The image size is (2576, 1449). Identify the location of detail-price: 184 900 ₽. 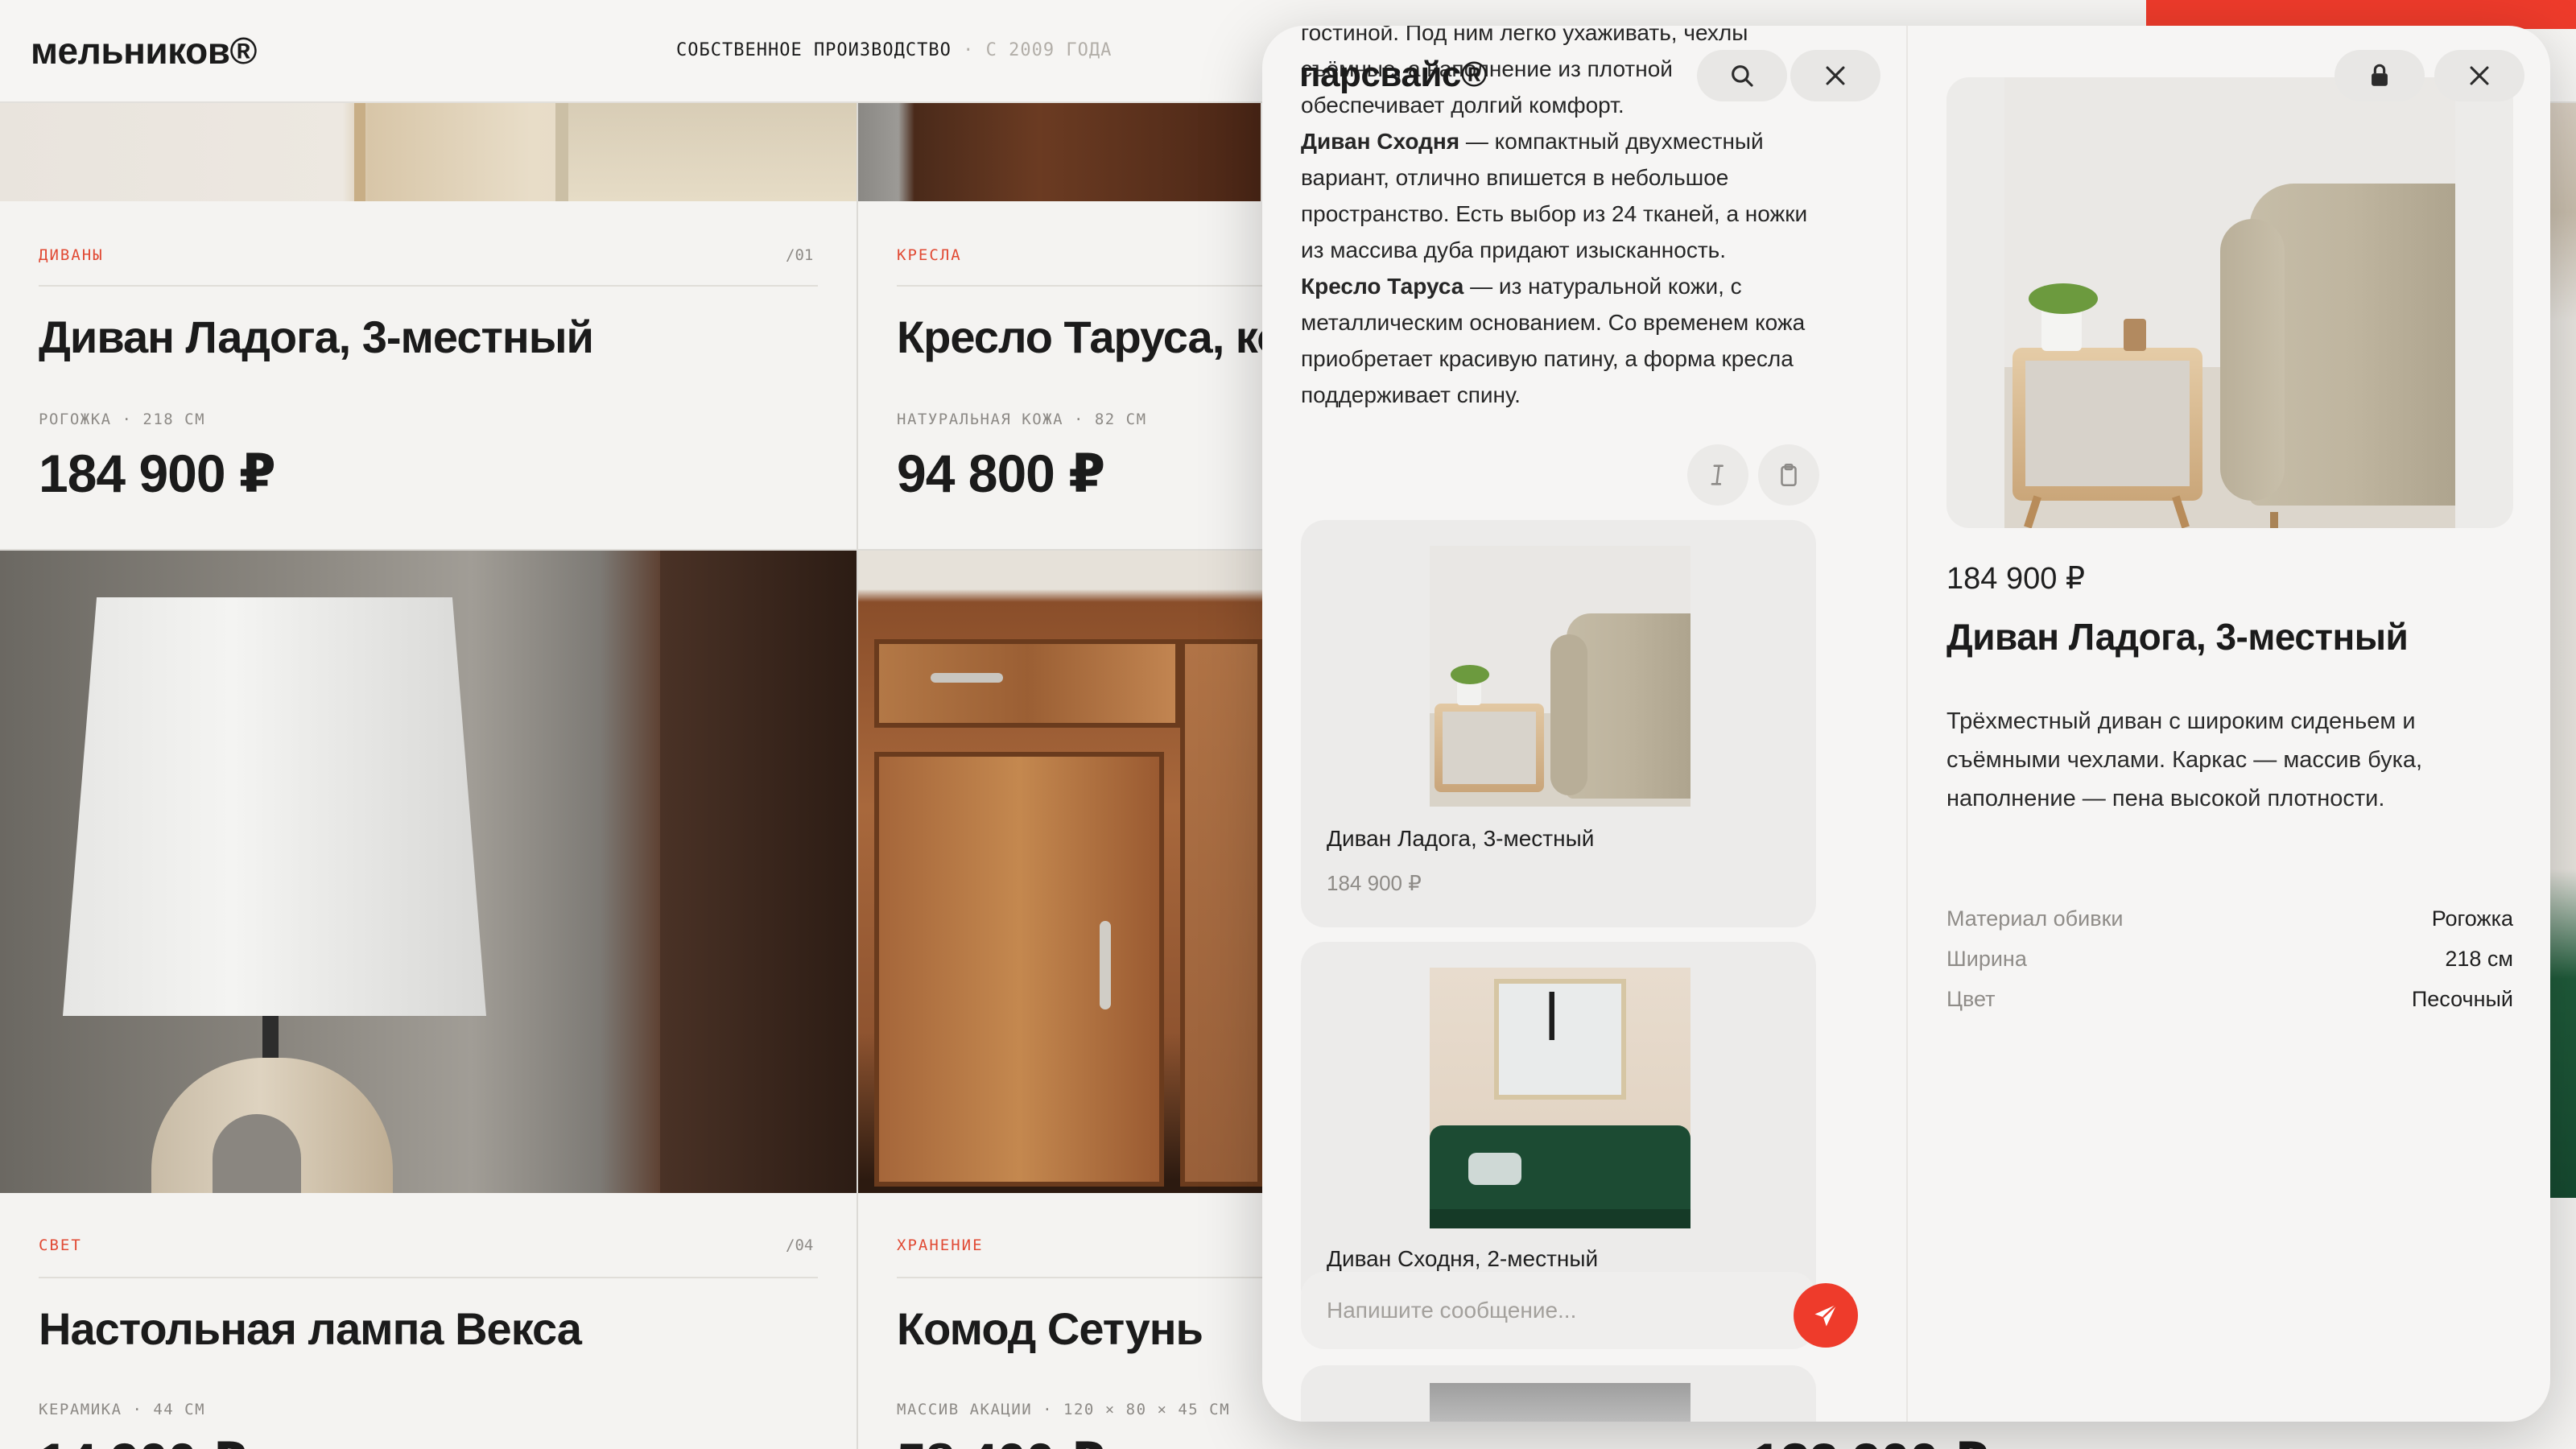
(2016, 579).